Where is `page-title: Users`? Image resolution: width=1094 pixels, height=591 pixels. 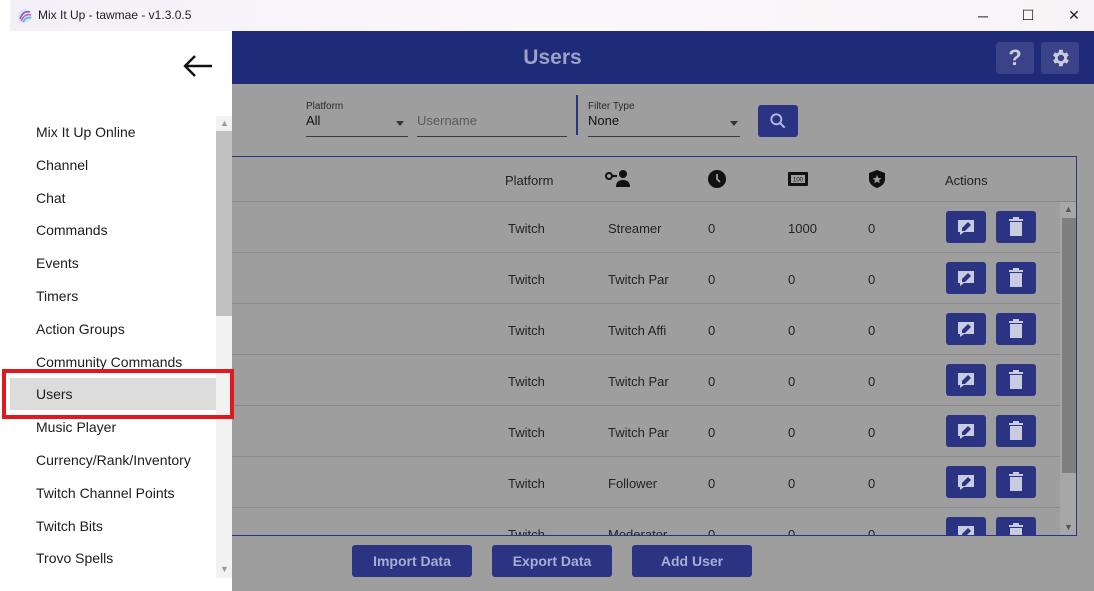
page-title: Users is located at coordinates (552, 57).